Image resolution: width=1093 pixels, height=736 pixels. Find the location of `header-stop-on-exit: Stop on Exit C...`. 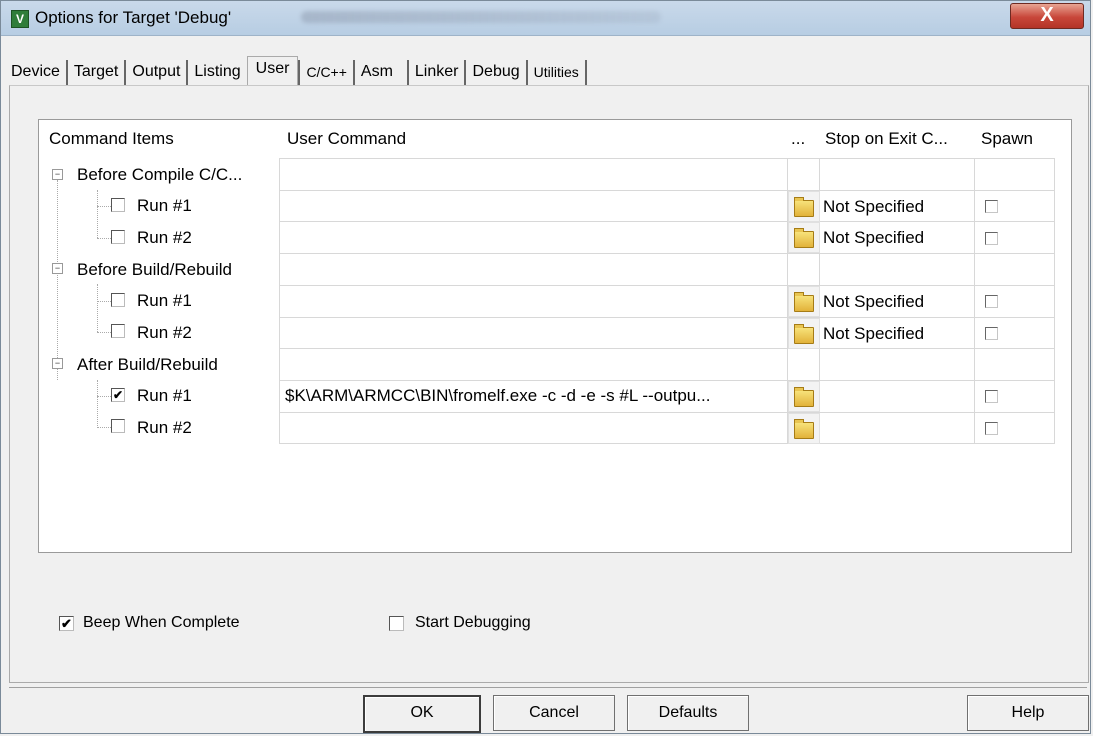

header-stop-on-exit: Stop on Exit C... is located at coordinates (886, 138).